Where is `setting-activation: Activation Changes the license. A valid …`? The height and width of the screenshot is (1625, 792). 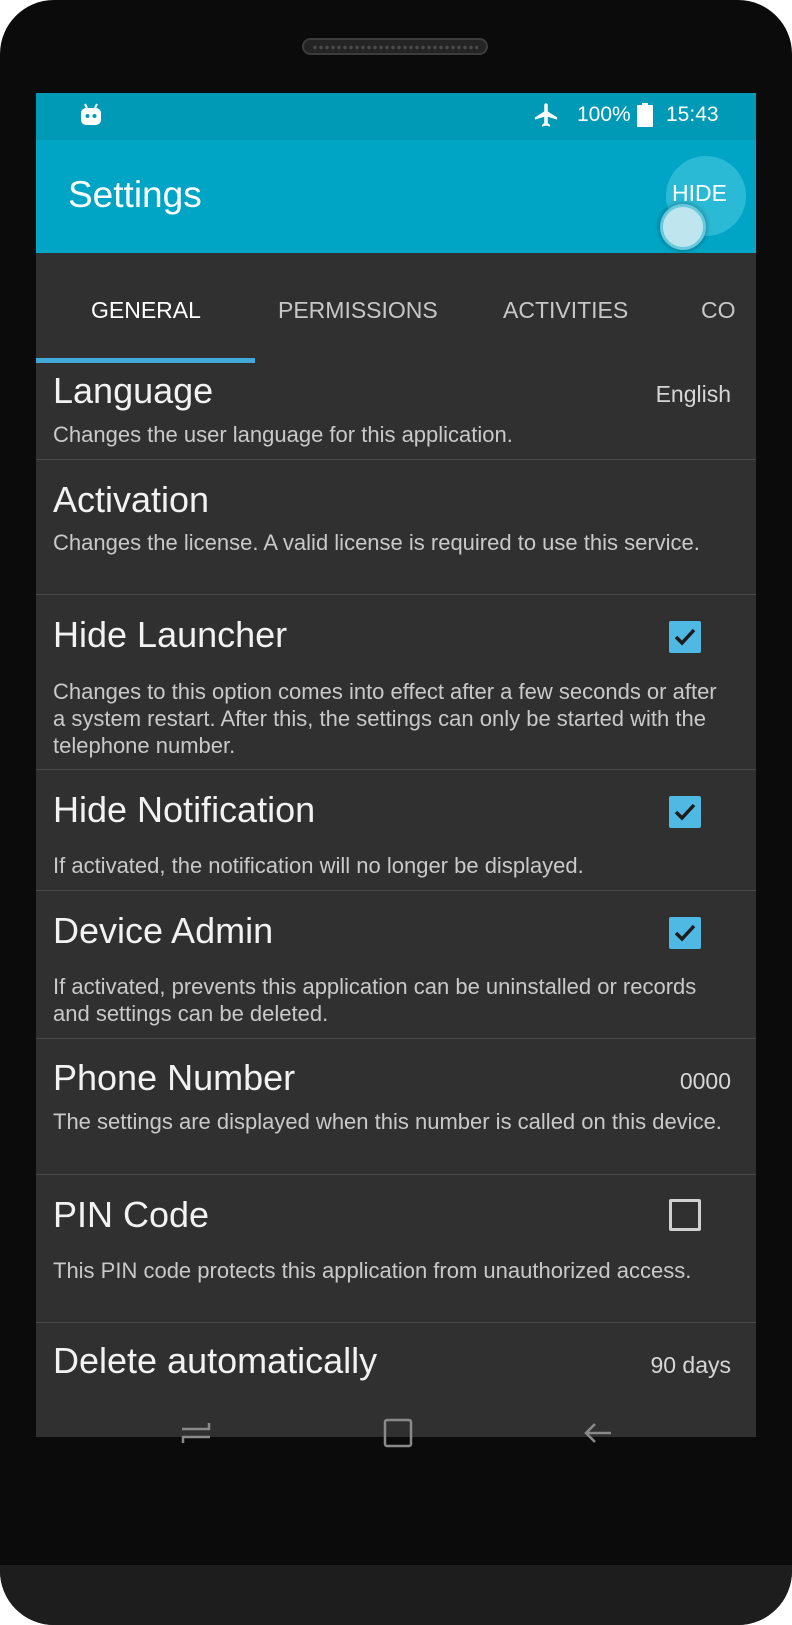 setting-activation: Activation Changes the license. A valid … is located at coordinates (396, 527).